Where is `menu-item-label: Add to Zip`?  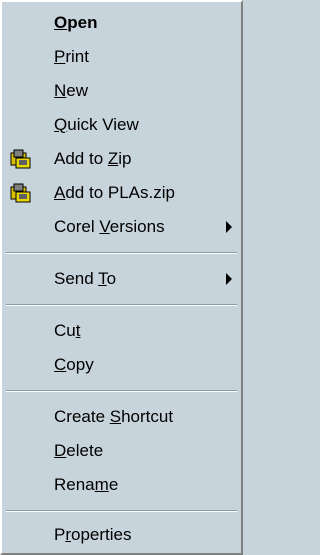 menu-item-label: Add to Zip is located at coordinates (93, 158).